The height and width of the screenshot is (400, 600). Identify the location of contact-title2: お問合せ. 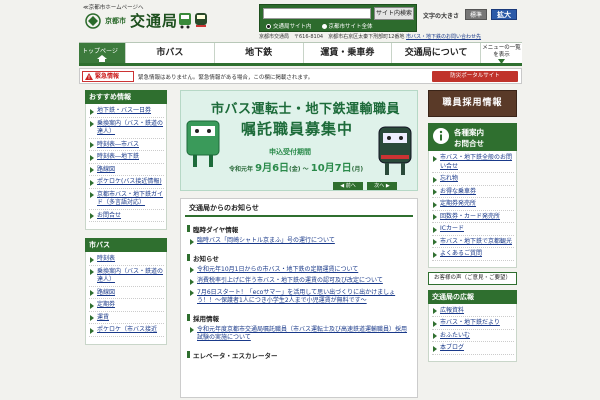
(469, 143).